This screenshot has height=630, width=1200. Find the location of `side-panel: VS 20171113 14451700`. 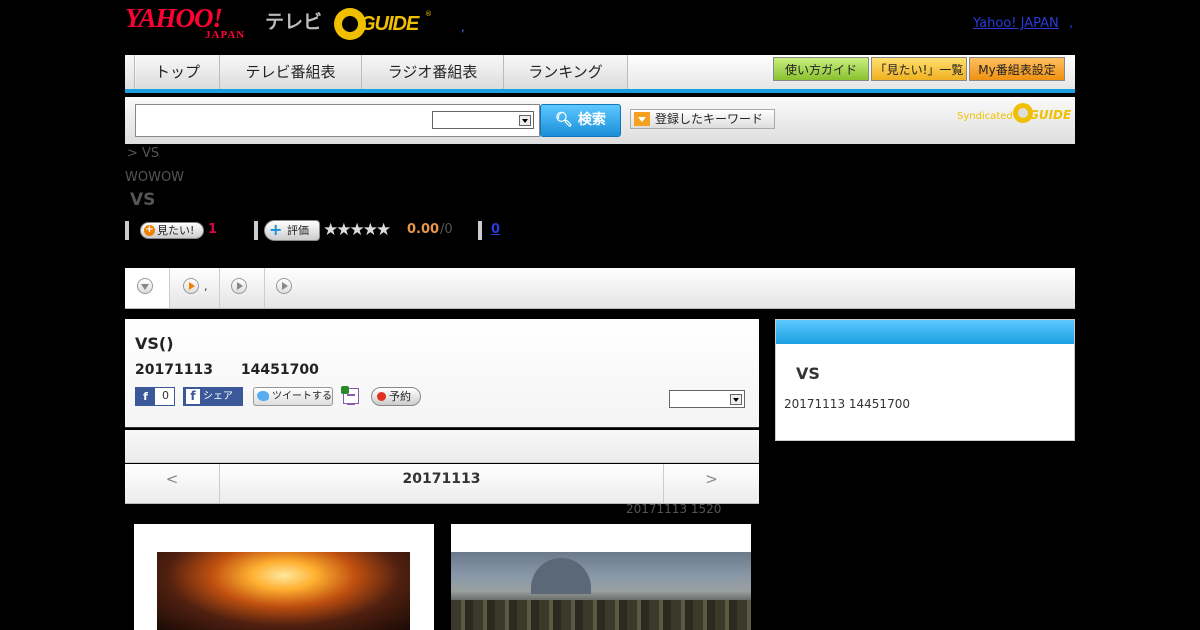

side-panel: VS 20171113 14451700 is located at coordinates (925, 380).